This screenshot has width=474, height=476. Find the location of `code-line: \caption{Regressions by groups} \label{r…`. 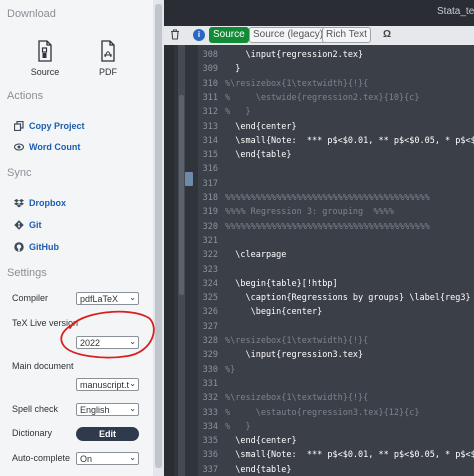

code-line: \caption{Regressions by groups} \label{r… is located at coordinates (347, 298).